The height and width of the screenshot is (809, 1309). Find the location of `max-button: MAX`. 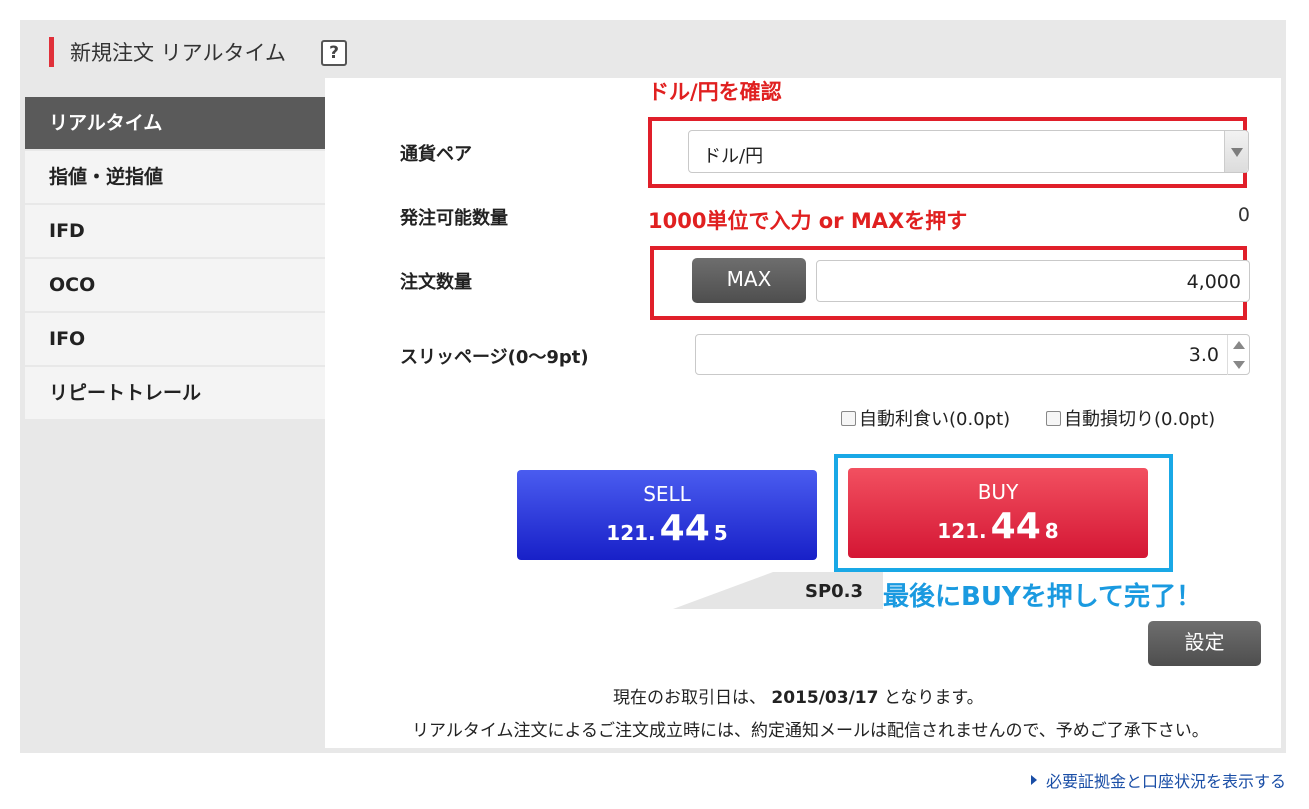

max-button: MAX is located at coordinates (749, 280).